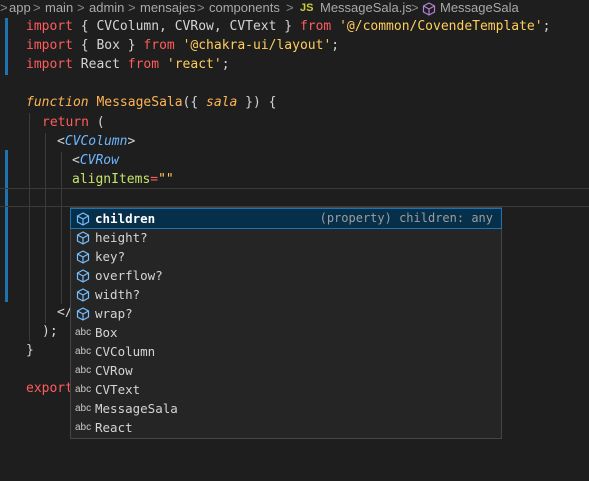  What do you see at coordinates (479, 7) in the screenshot?
I see `breadcrumb-item-symbol: MessageSala` at bounding box center [479, 7].